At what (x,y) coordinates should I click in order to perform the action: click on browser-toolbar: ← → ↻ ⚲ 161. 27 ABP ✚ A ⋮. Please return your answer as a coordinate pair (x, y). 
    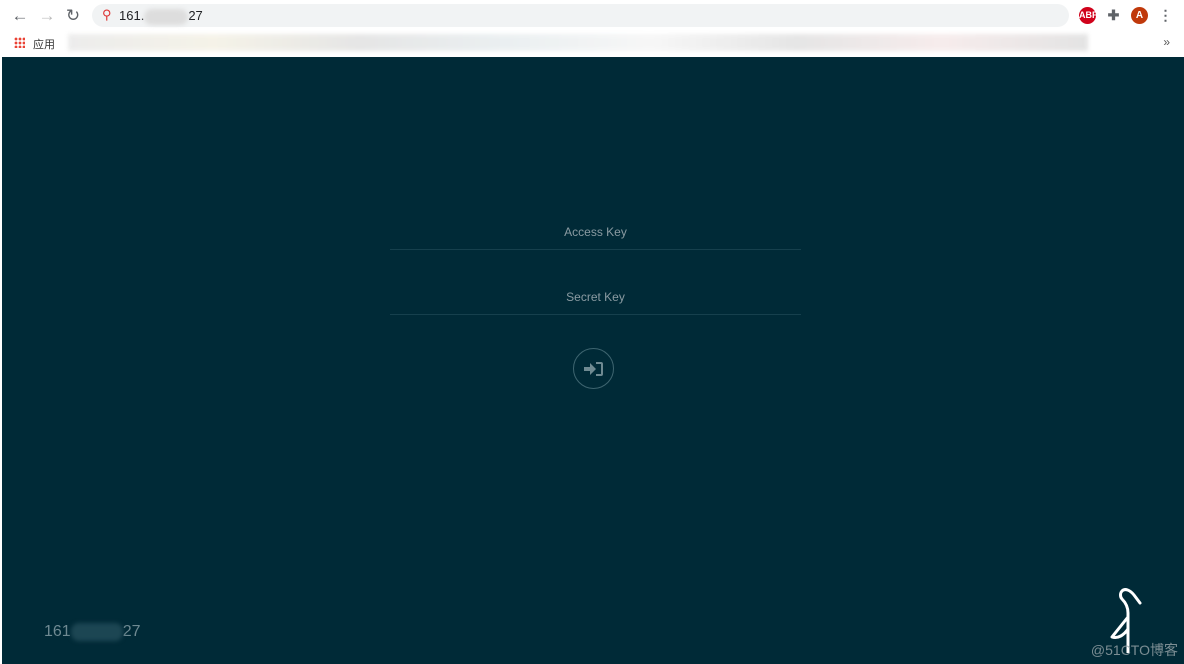
    Looking at the image, I should click on (592, 15).